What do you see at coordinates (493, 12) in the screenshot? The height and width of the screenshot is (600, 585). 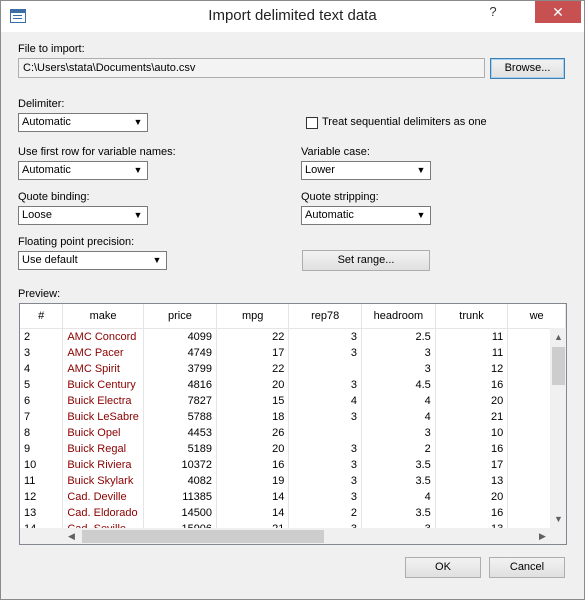 I see `help-button: ?` at bounding box center [493, 12].